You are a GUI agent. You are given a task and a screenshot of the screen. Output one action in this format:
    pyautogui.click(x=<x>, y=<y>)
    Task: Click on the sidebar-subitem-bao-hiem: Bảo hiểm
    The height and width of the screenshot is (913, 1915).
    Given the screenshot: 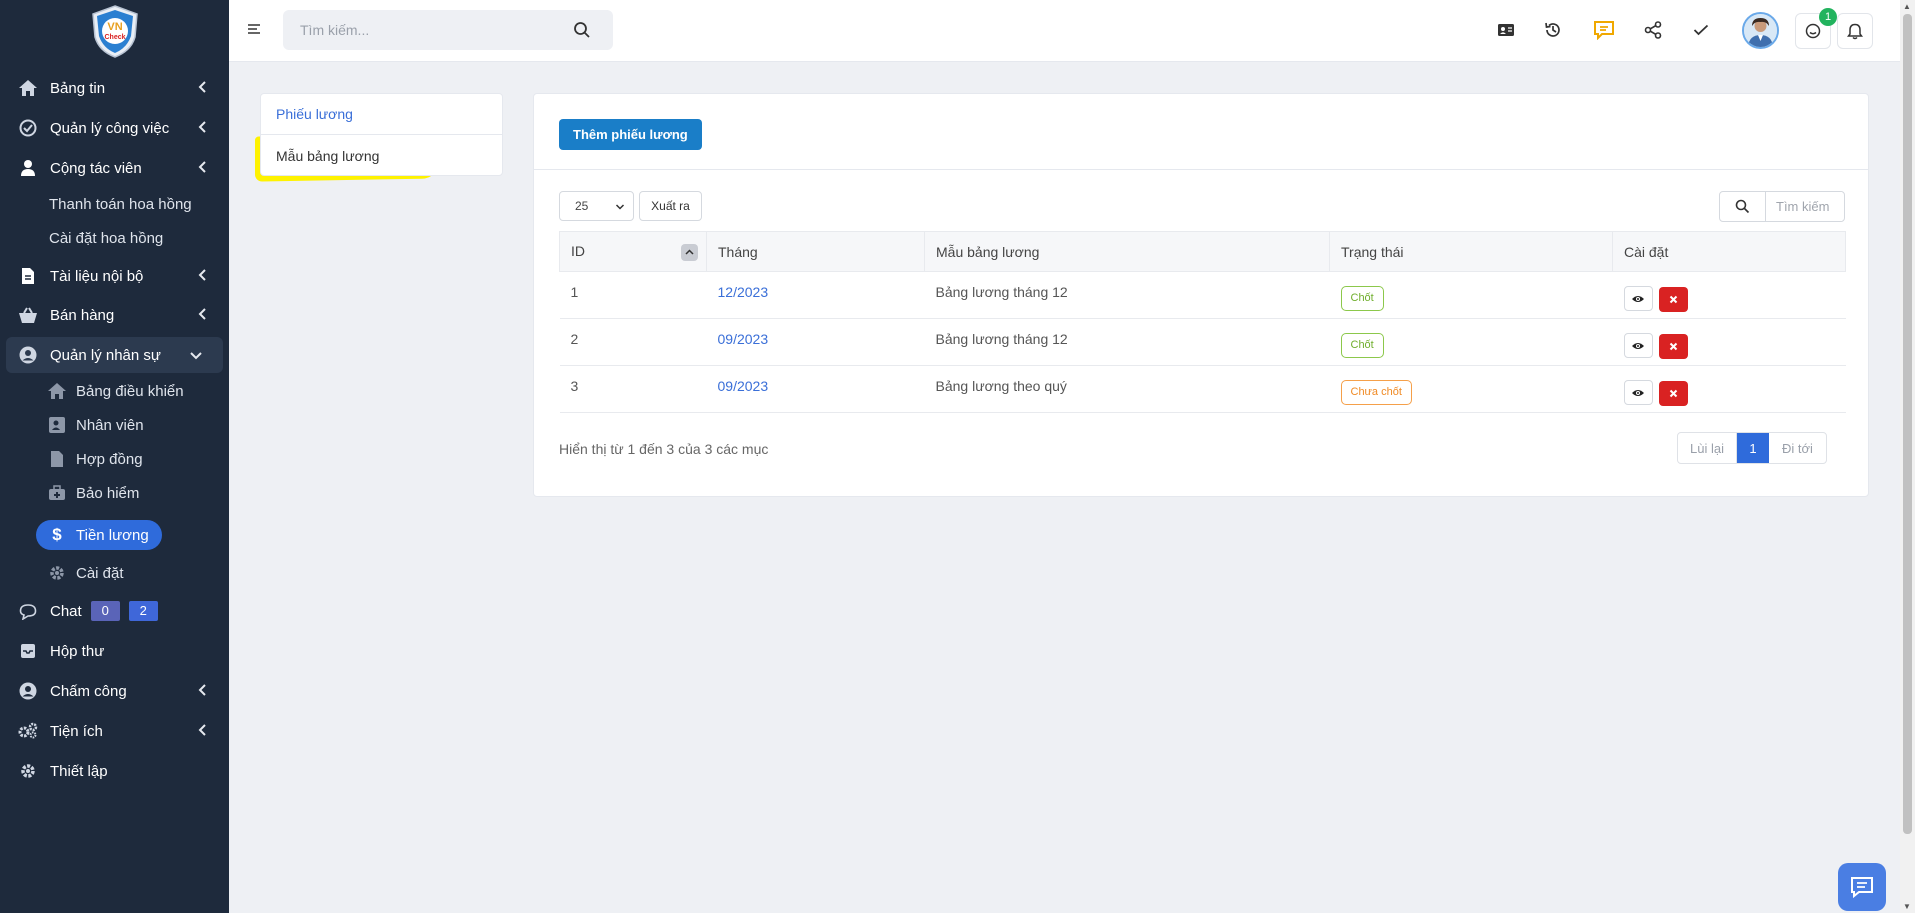 What is the action you would take?
    pyautogui.click(x=92, y=493)
    